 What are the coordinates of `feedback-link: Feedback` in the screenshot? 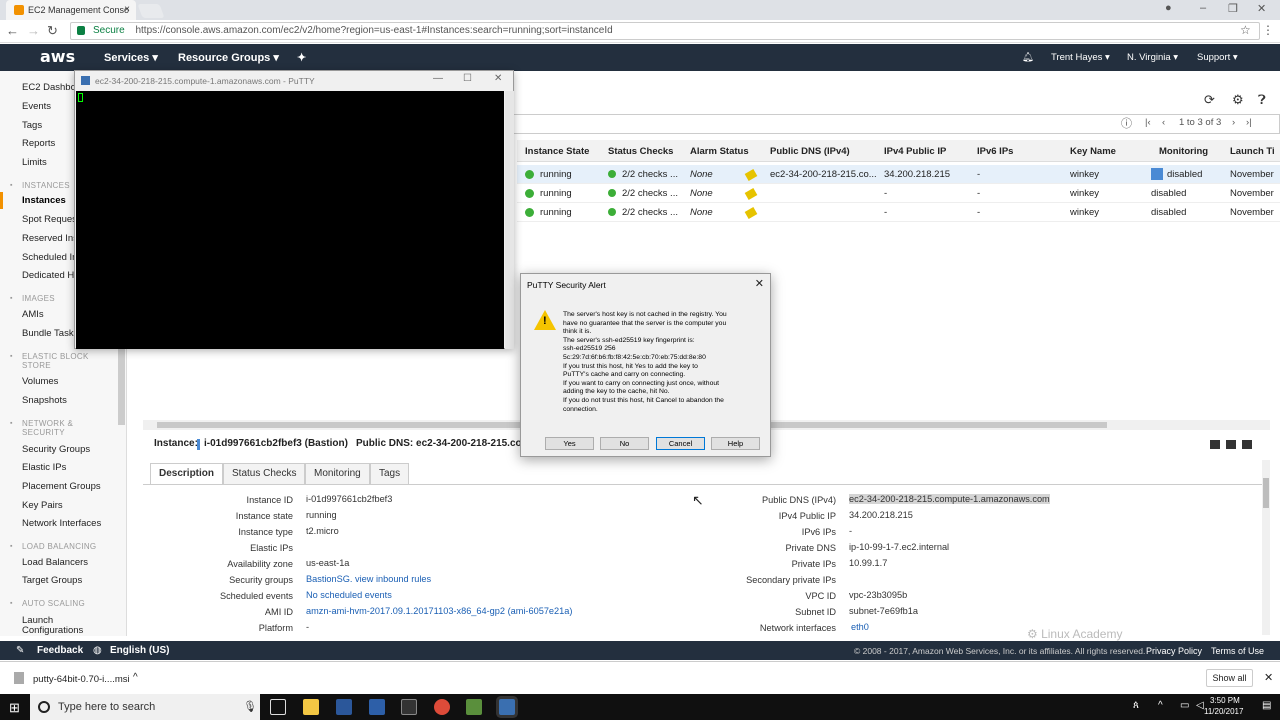 It's located at (60, 650).